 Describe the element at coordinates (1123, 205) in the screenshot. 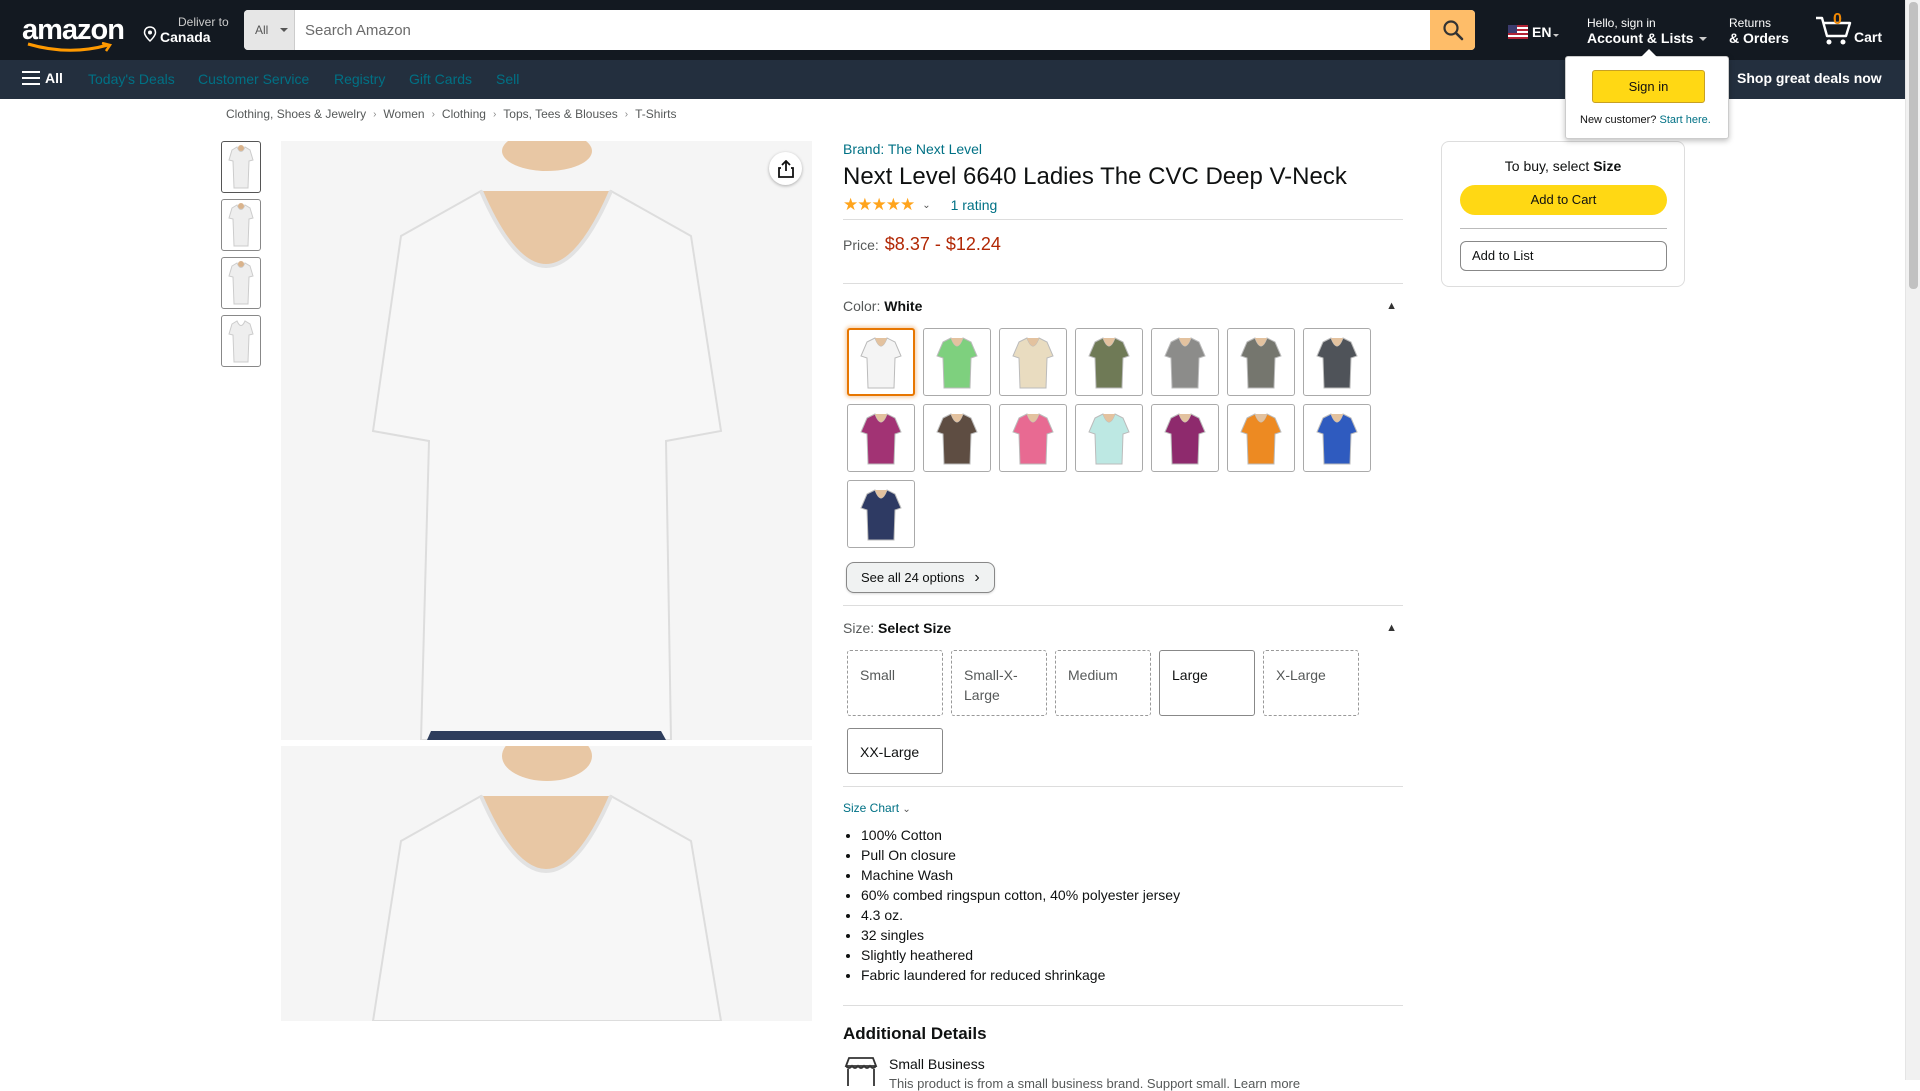

I see `rating-row: ★★★★★ ⌄ 1 rating` at that location.